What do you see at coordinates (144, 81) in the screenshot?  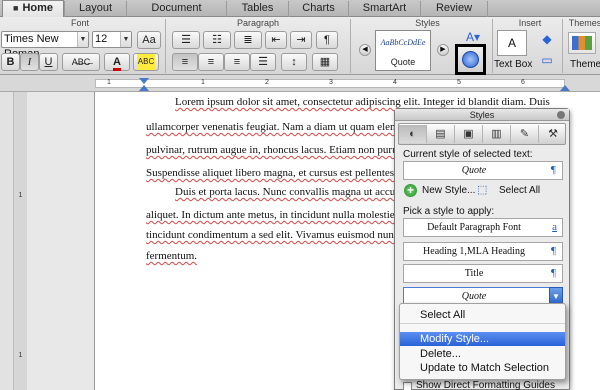 I see `first-line-indent-marker` at bounding box center [144, 81].